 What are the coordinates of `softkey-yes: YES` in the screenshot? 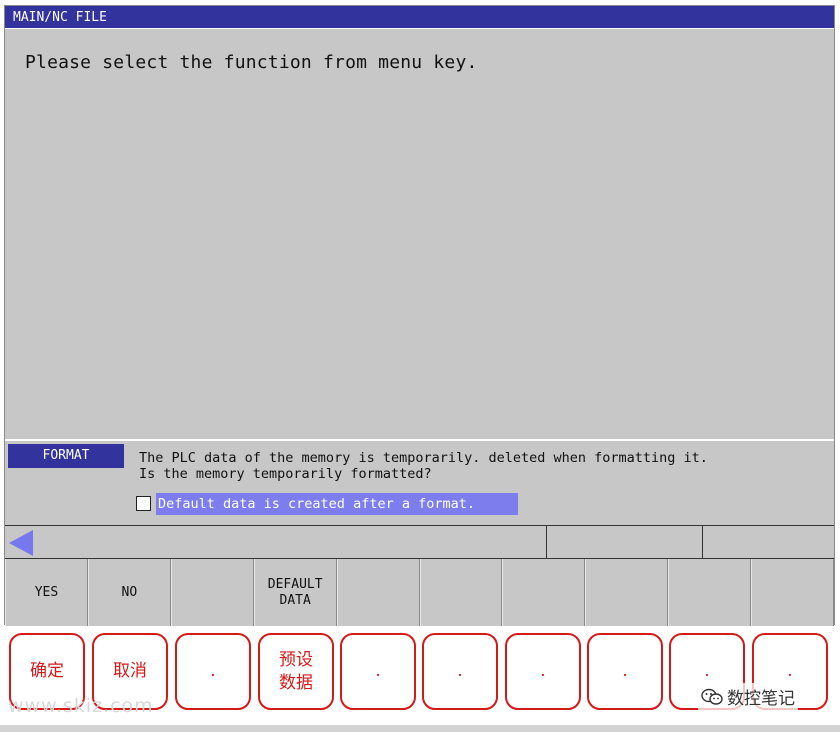 It's located at (46, 592).